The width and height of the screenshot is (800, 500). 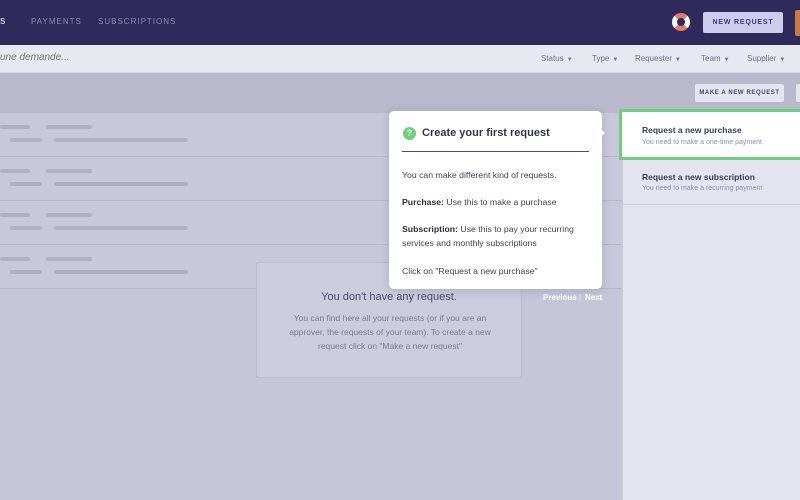 I want to click on lifebuoy-icon, so click(x=681, y=22).